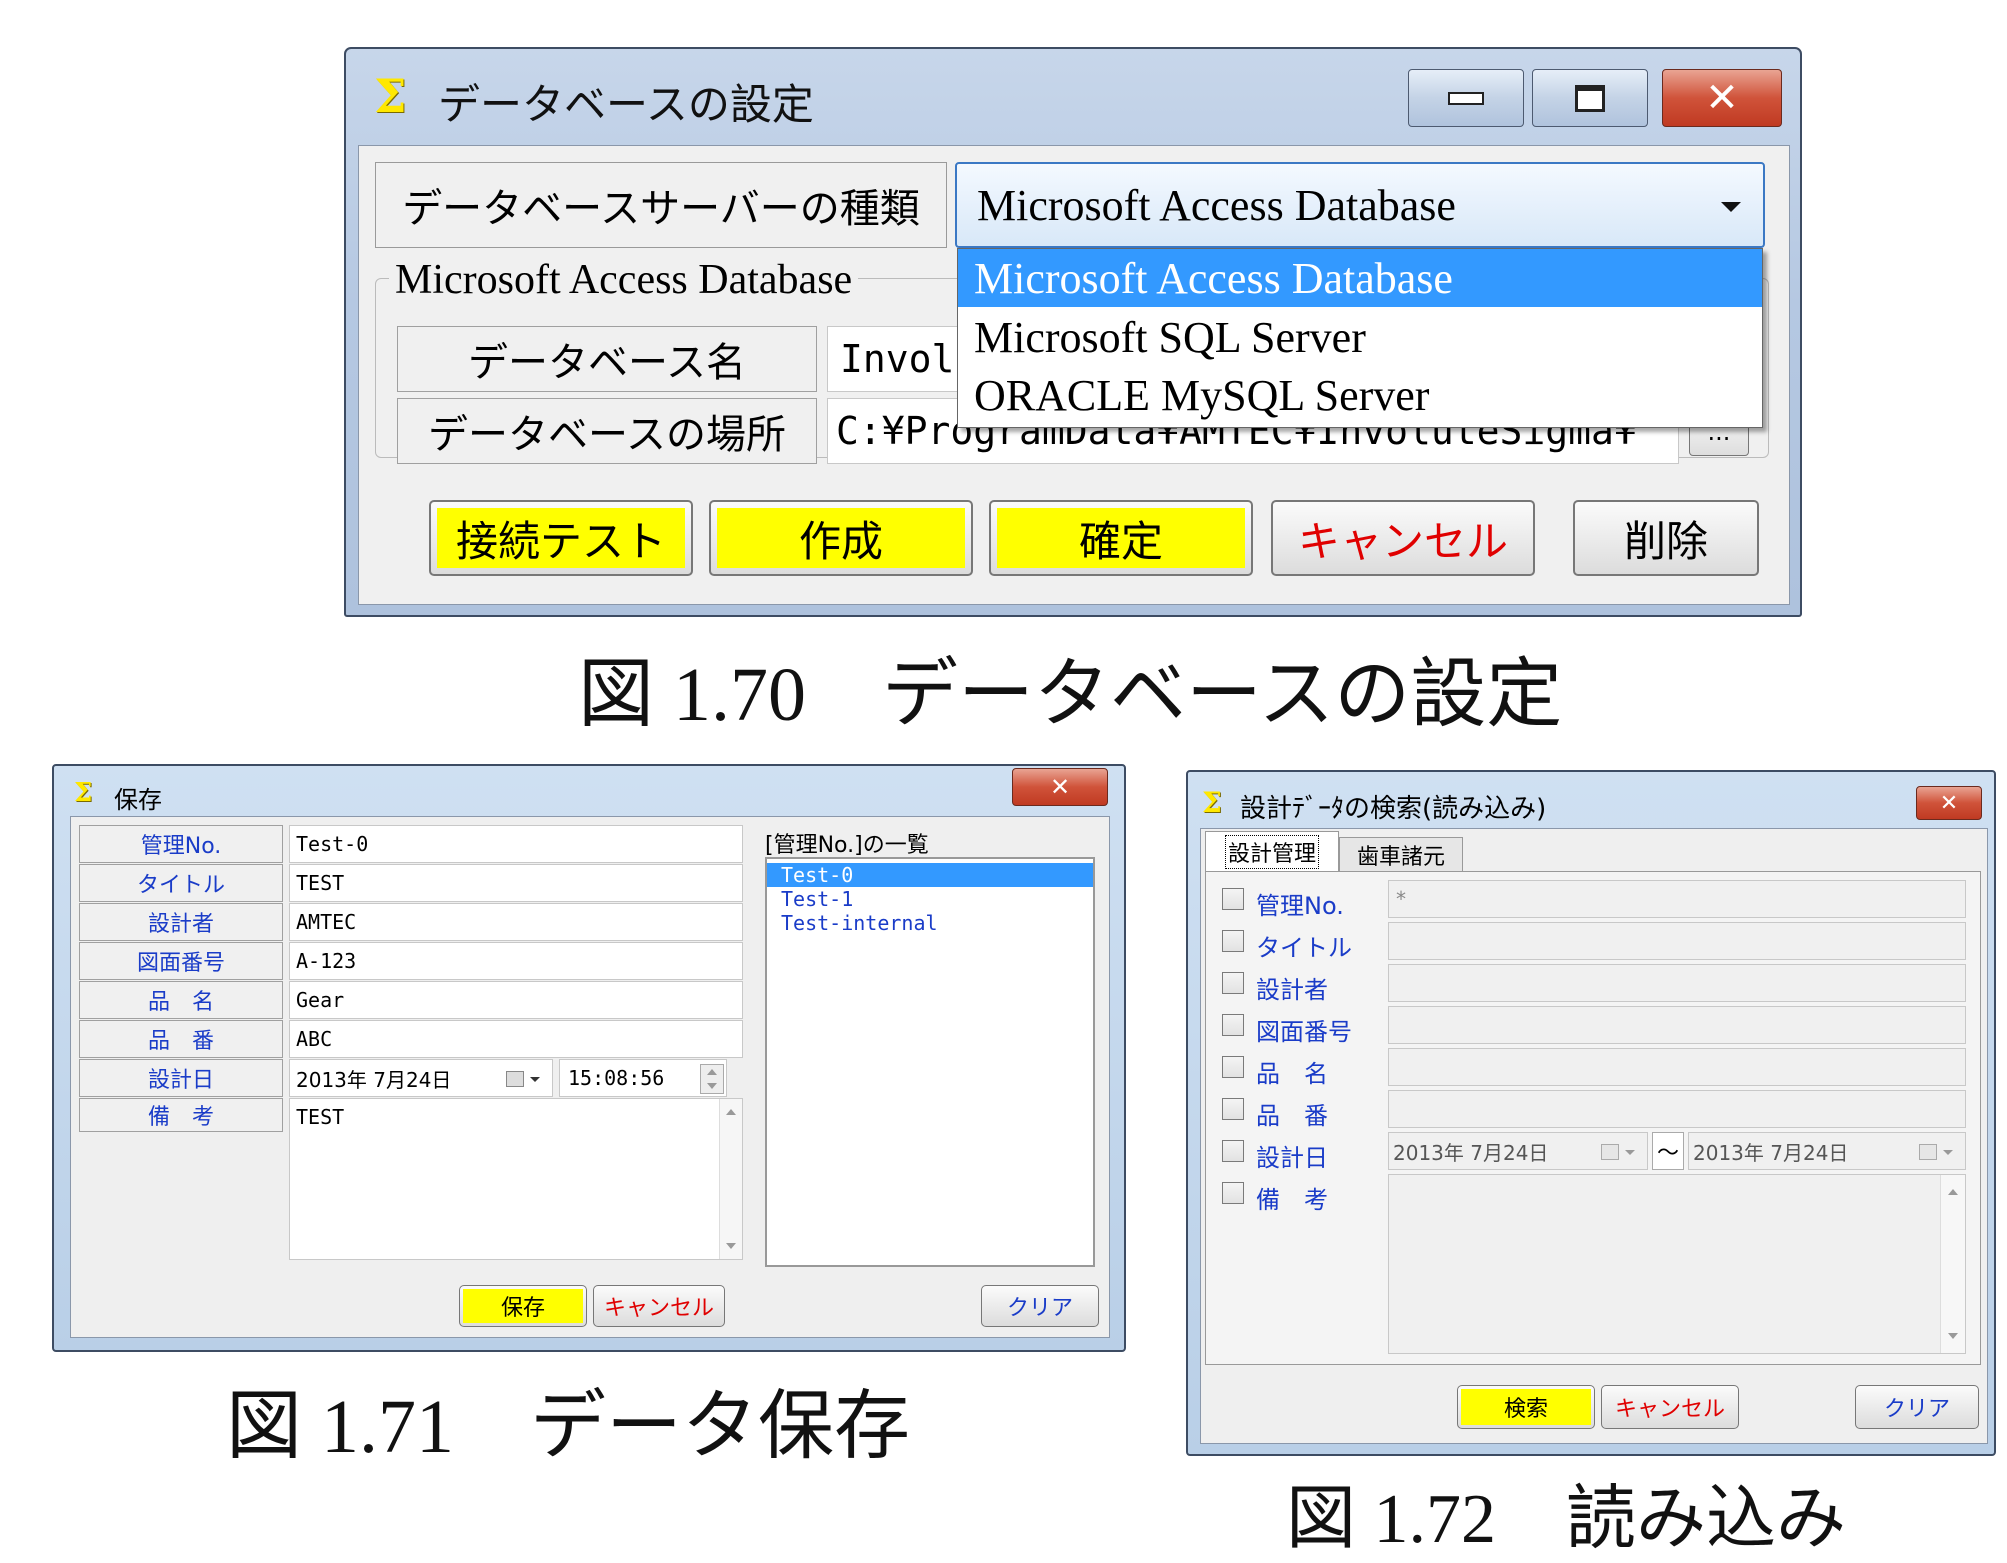 Image resolution: width=2007 pixels, height=1563 pixels. I want to click on tab-design-management: 設計管理, so click(1272, 851).